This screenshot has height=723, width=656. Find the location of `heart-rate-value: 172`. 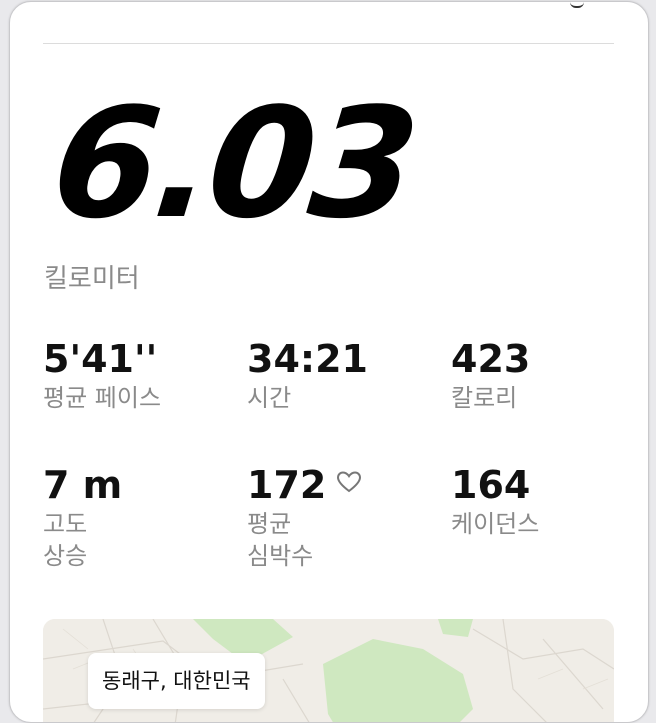

heart-rate-value: 172 is located at coordinates (287, 485).